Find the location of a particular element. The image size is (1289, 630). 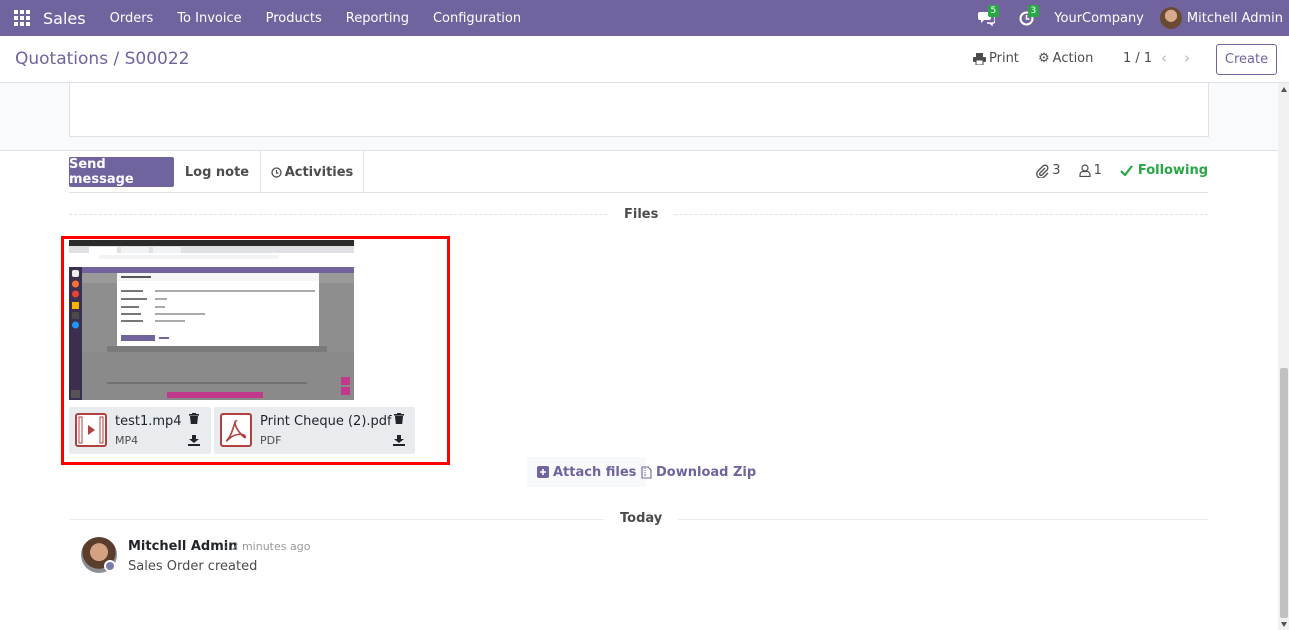

followers-button: 1 is located at coordinates (1090, 170).